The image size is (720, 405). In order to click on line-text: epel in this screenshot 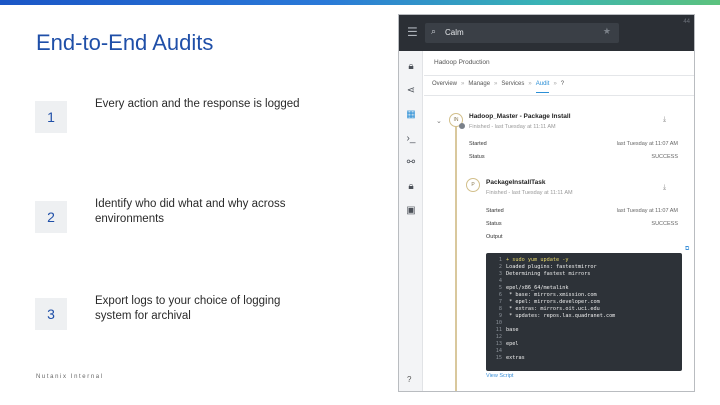, I will do `click(512, 344)`.